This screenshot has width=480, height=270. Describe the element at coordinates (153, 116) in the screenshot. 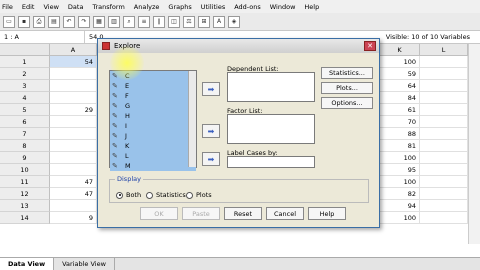

I see `variable-item: ✎ H` at that location.